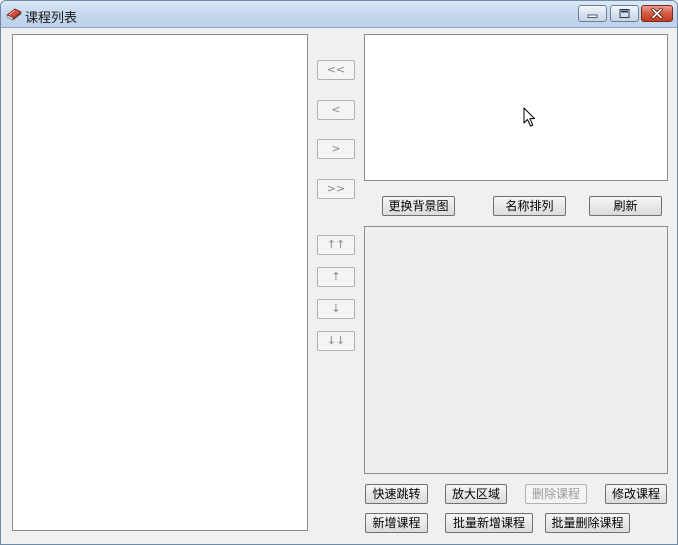  What do you see at coordinates (336, 110) in the screenshot?
I see `previous-button: <` at bounding box center [336, 110].